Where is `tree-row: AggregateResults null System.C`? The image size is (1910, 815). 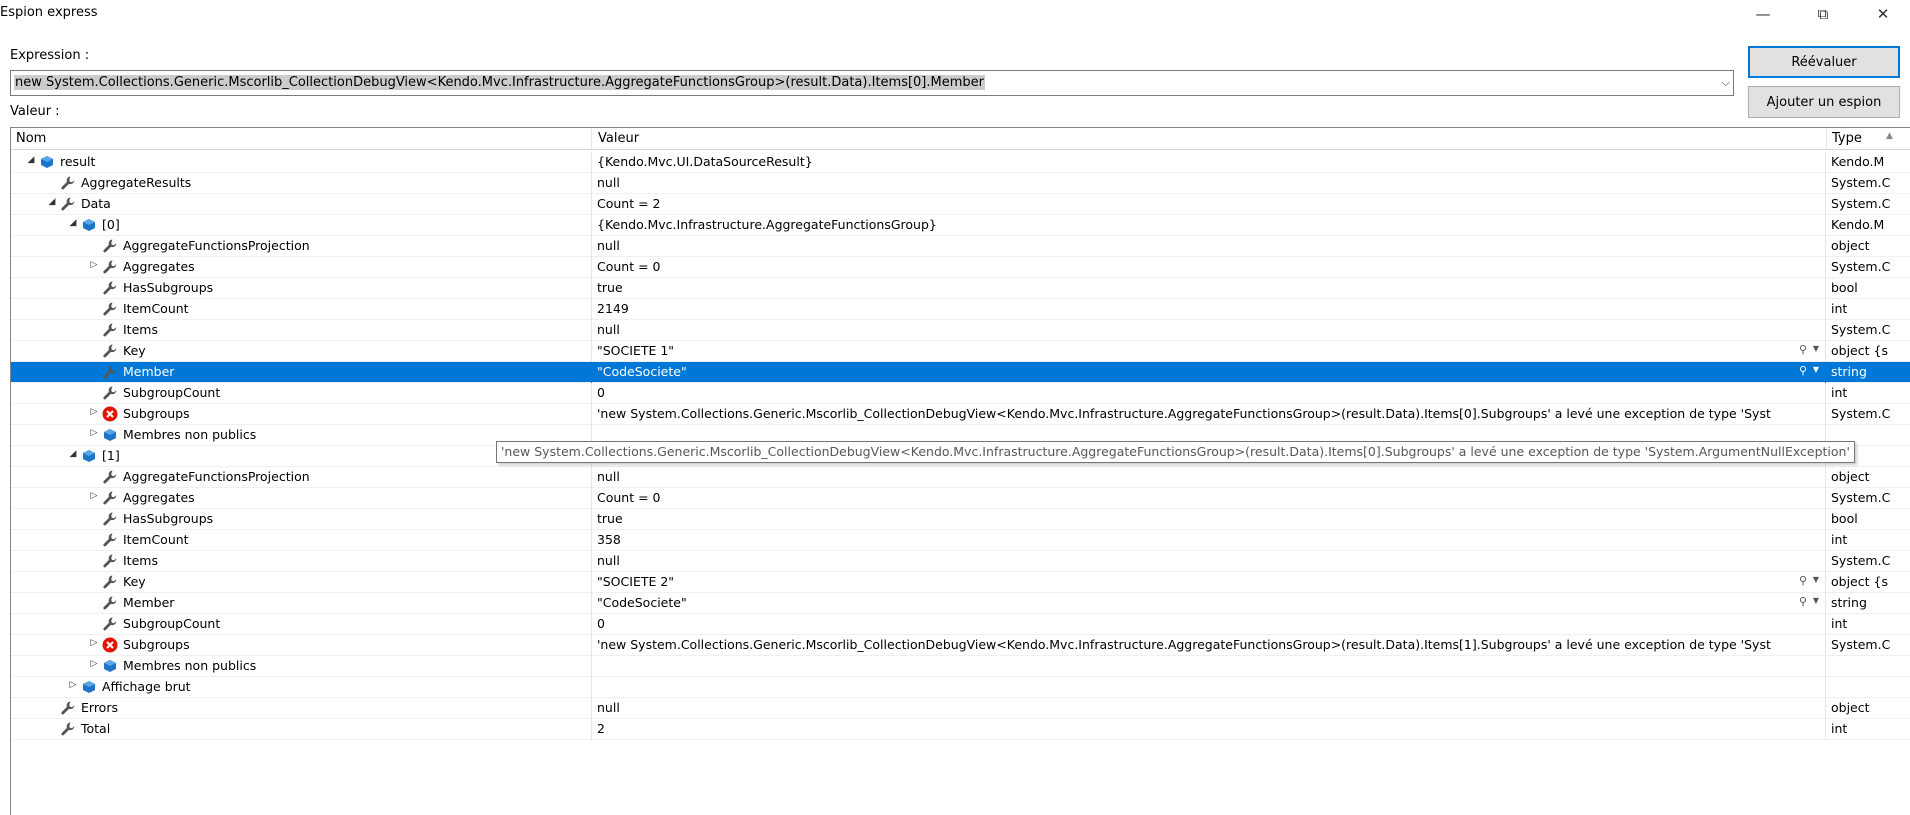 tree-row: AggregateResults null System.C is located at coordinates (960, 183).